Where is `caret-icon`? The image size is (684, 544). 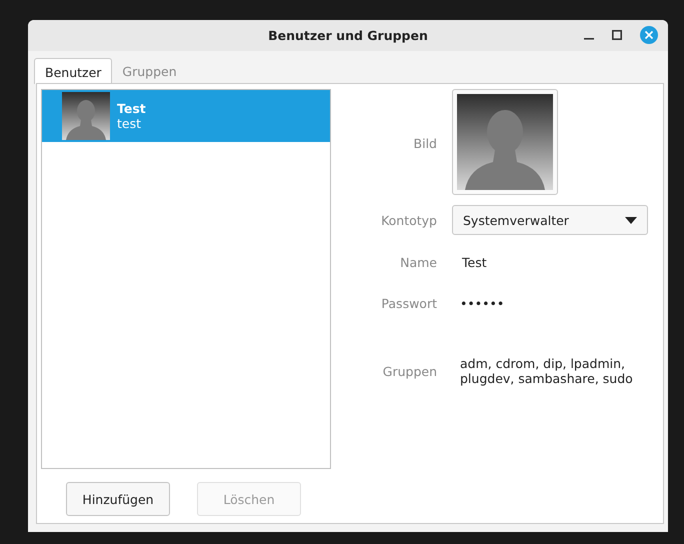 caret-icon is located at coordinates (631, 220).